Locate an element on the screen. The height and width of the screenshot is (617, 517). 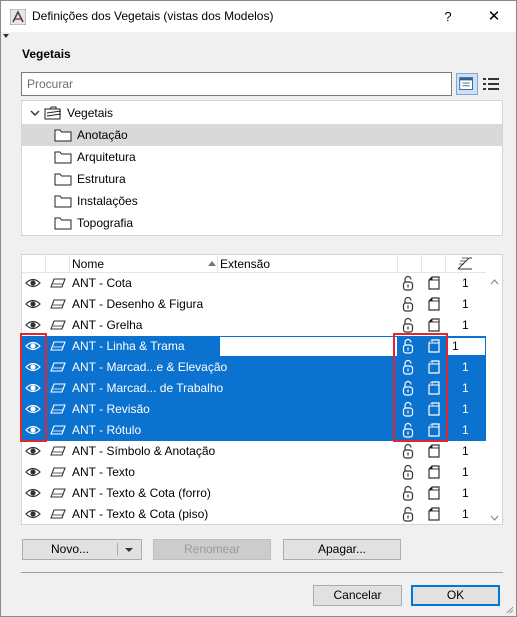
close-button: ✕ is located at coordinates (494, 17).